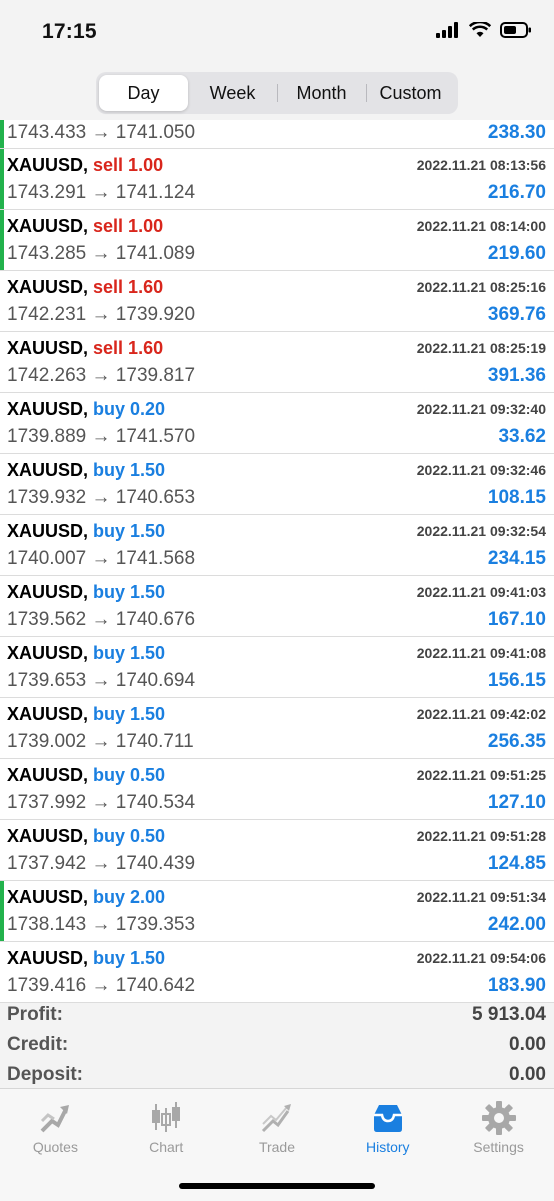 The width and height of the screenshot is (554, 1201). Describe the element at coordinates (85, 226) in the screenshot. I see `deal-symbol: XAUUSD, sell 1.00` at that location.